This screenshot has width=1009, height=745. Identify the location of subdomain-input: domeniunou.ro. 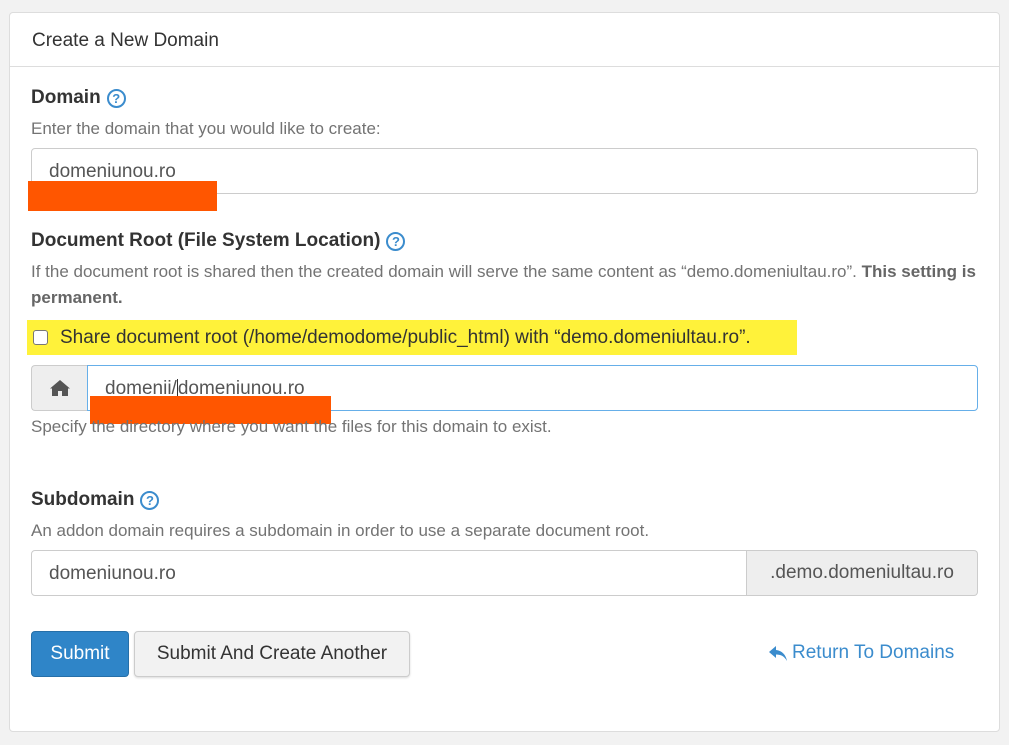
(389, 573).